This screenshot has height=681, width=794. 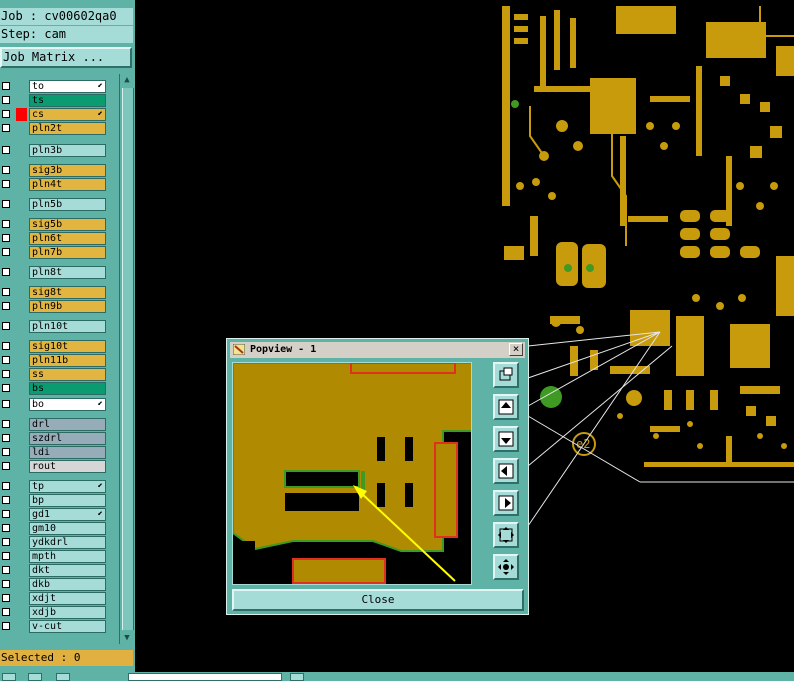 I want to click on layer-row: sig10t, so click(x=59, y=346).